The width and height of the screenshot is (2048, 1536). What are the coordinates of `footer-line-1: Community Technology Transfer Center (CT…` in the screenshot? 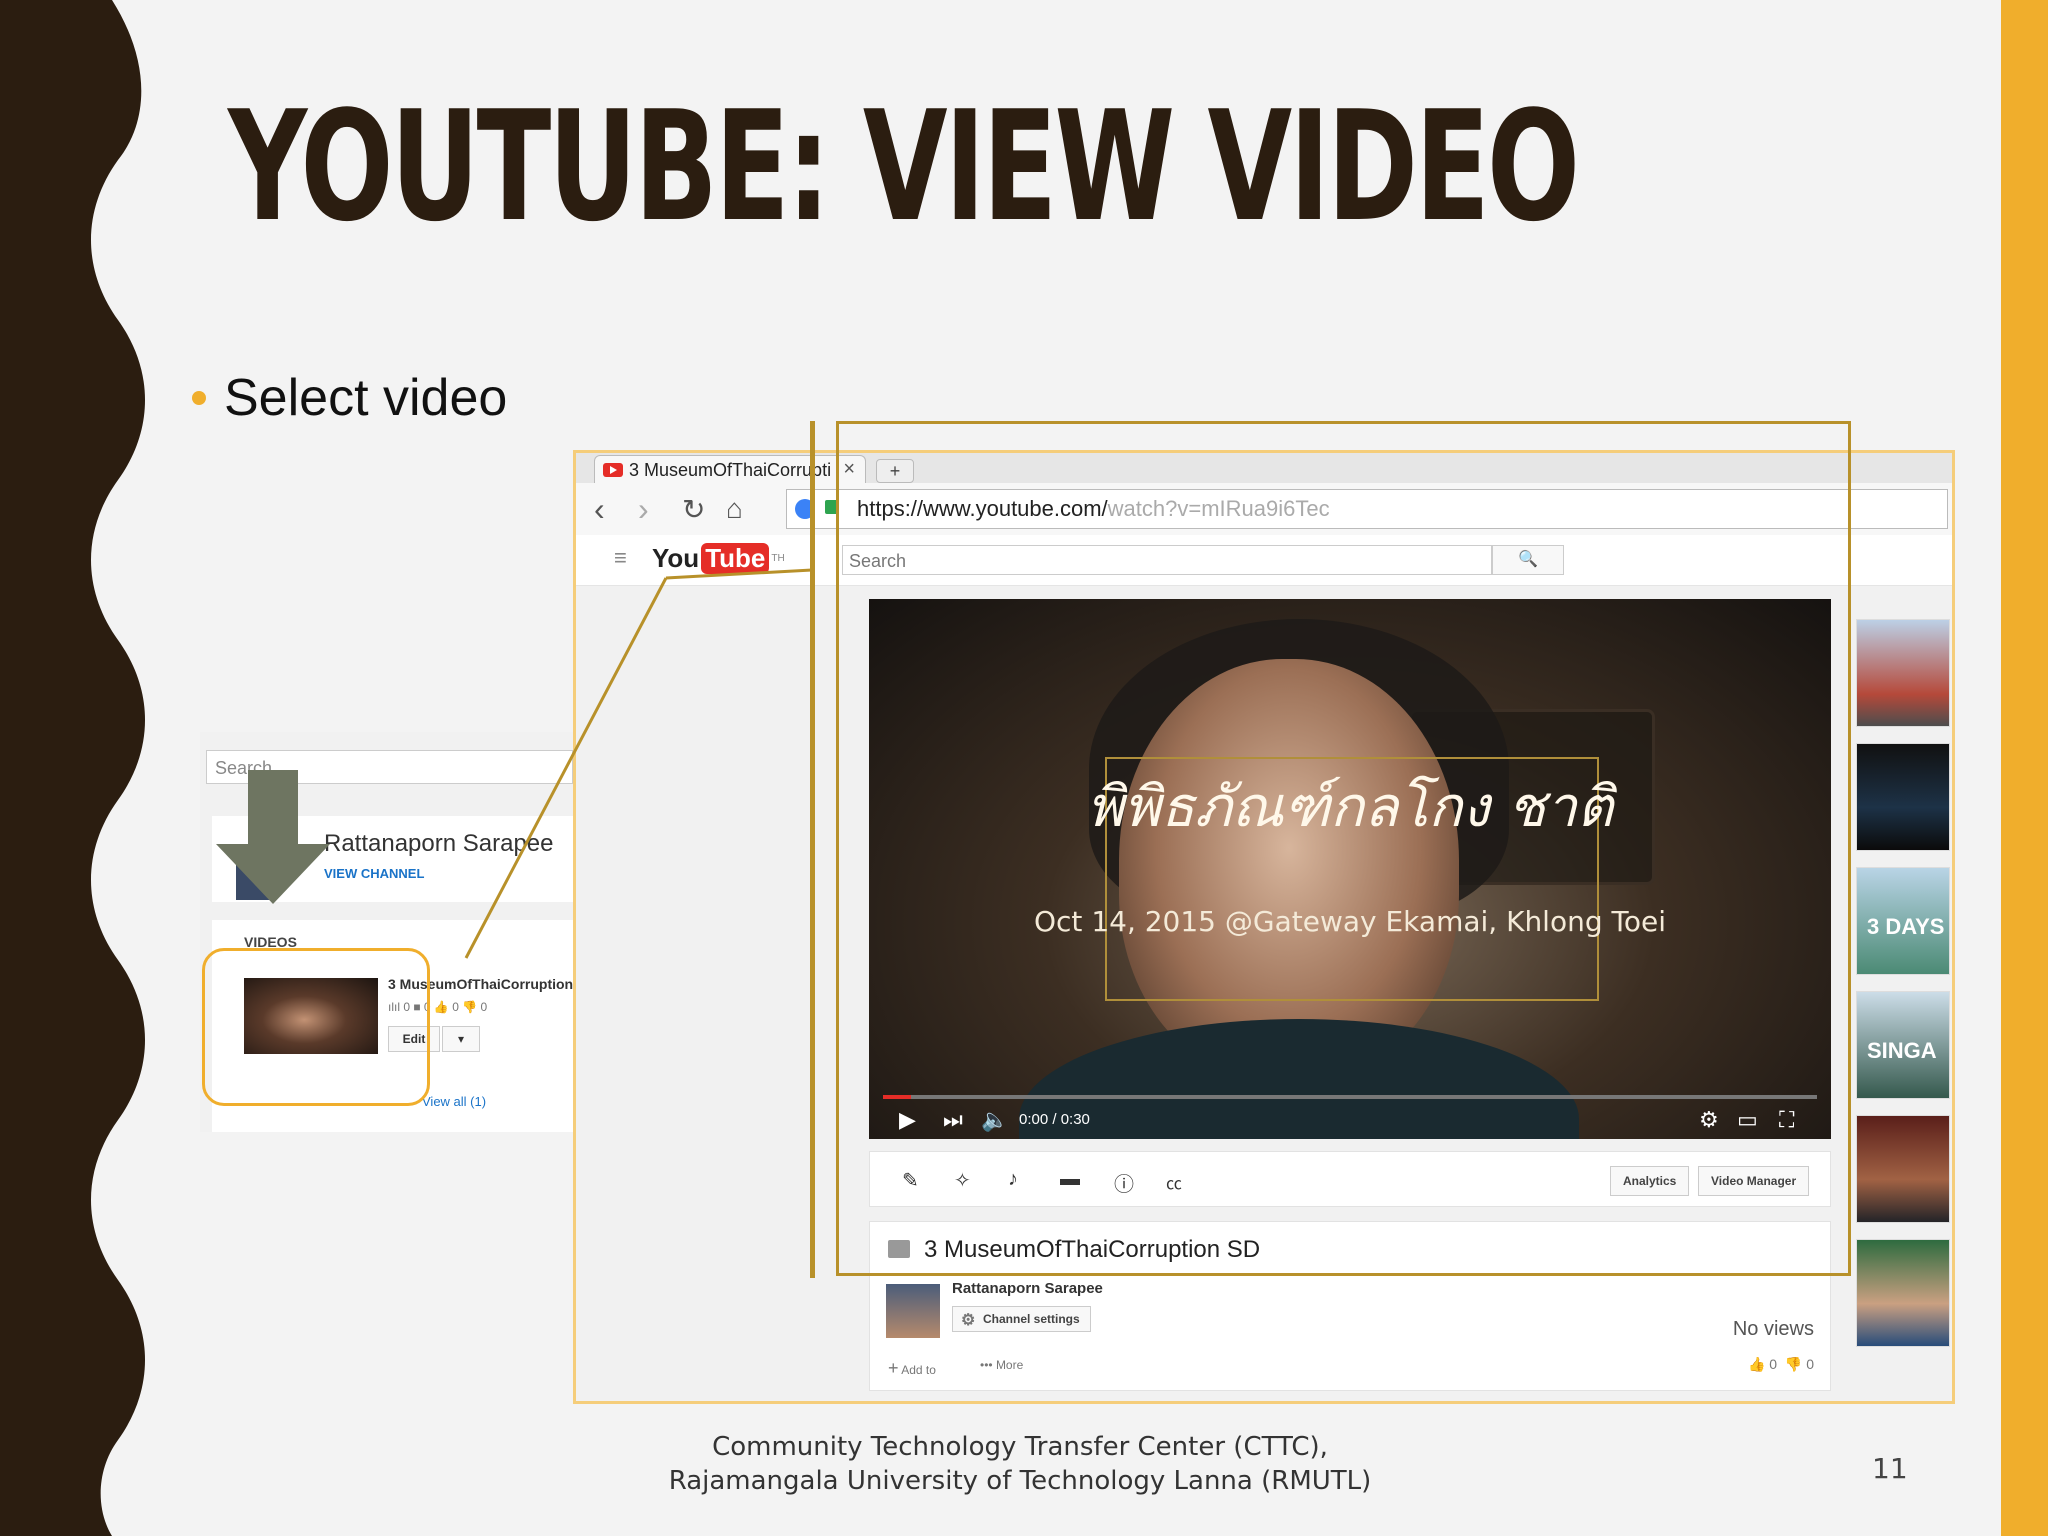 It's located at (1020, 1447).